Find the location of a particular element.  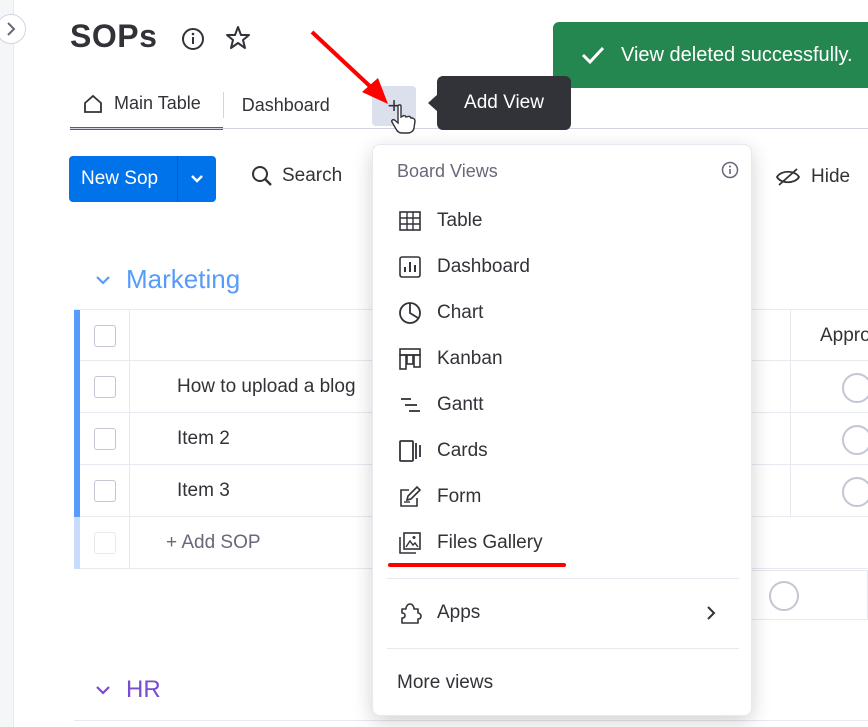

kanban-icon is located at coordinates (410, 359).